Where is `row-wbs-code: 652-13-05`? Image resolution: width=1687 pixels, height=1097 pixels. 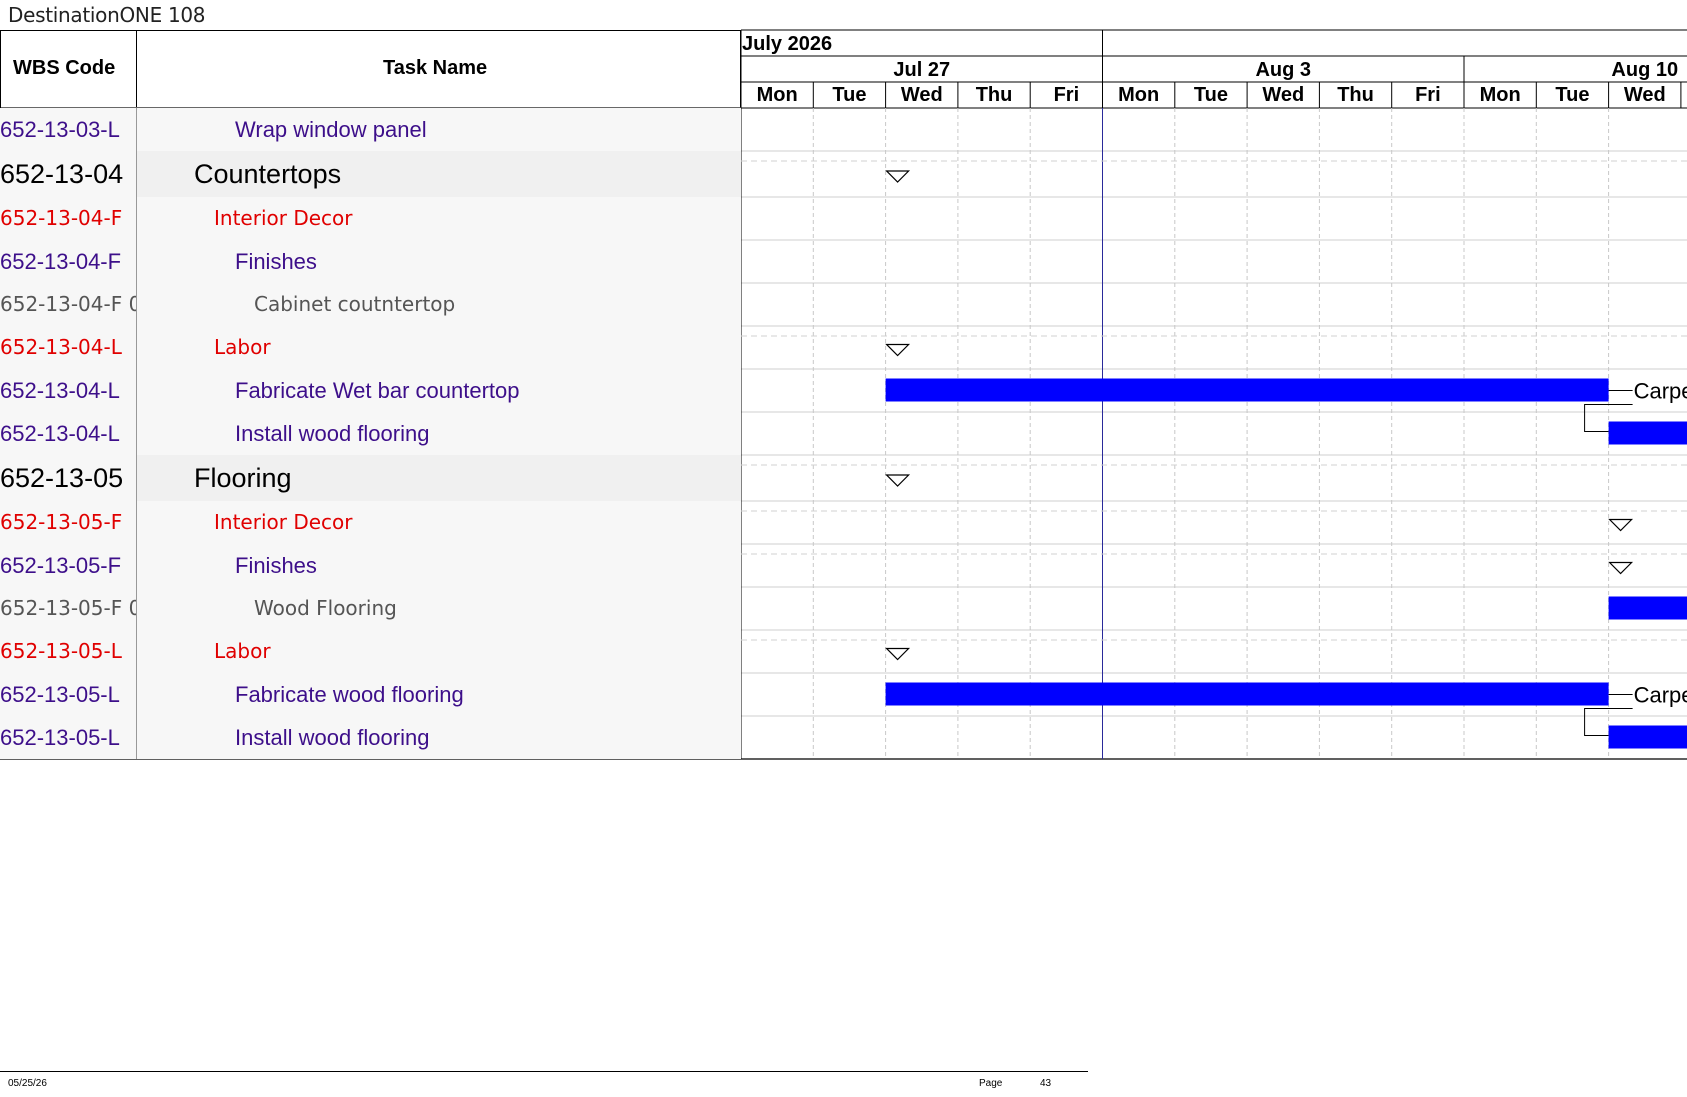 row-wbs-code: 652-13-05 is located at coordinates (68, 478).